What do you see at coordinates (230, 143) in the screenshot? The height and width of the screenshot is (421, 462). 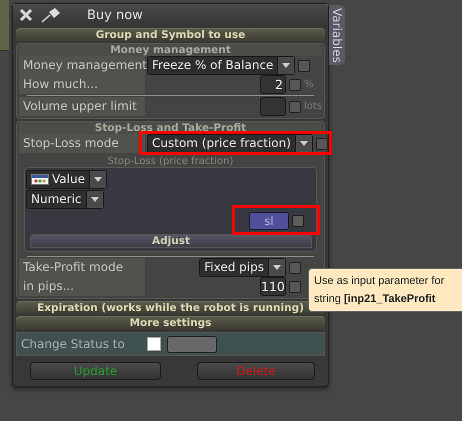 I see `dropdown: Custom (price fraction)` at bounding box center [230, 143].